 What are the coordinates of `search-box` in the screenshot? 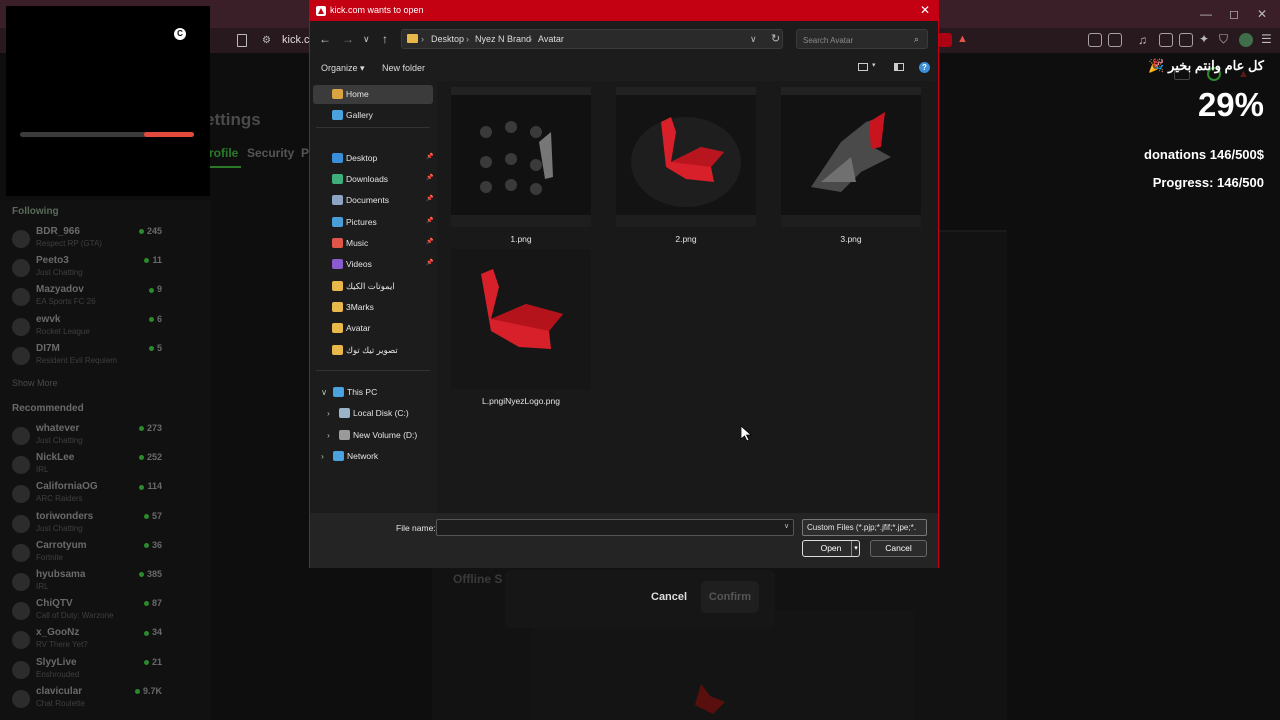 It's located at (862, 39).